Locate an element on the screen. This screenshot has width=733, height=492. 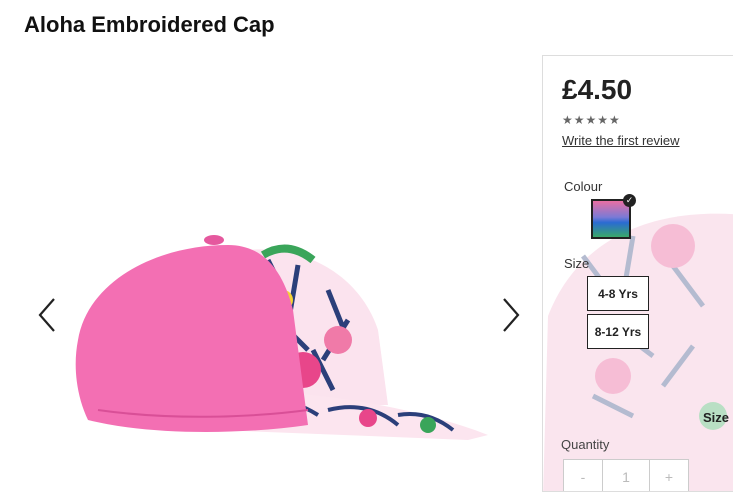
quantity-increase-button: + is located at coordinates (669, 475).